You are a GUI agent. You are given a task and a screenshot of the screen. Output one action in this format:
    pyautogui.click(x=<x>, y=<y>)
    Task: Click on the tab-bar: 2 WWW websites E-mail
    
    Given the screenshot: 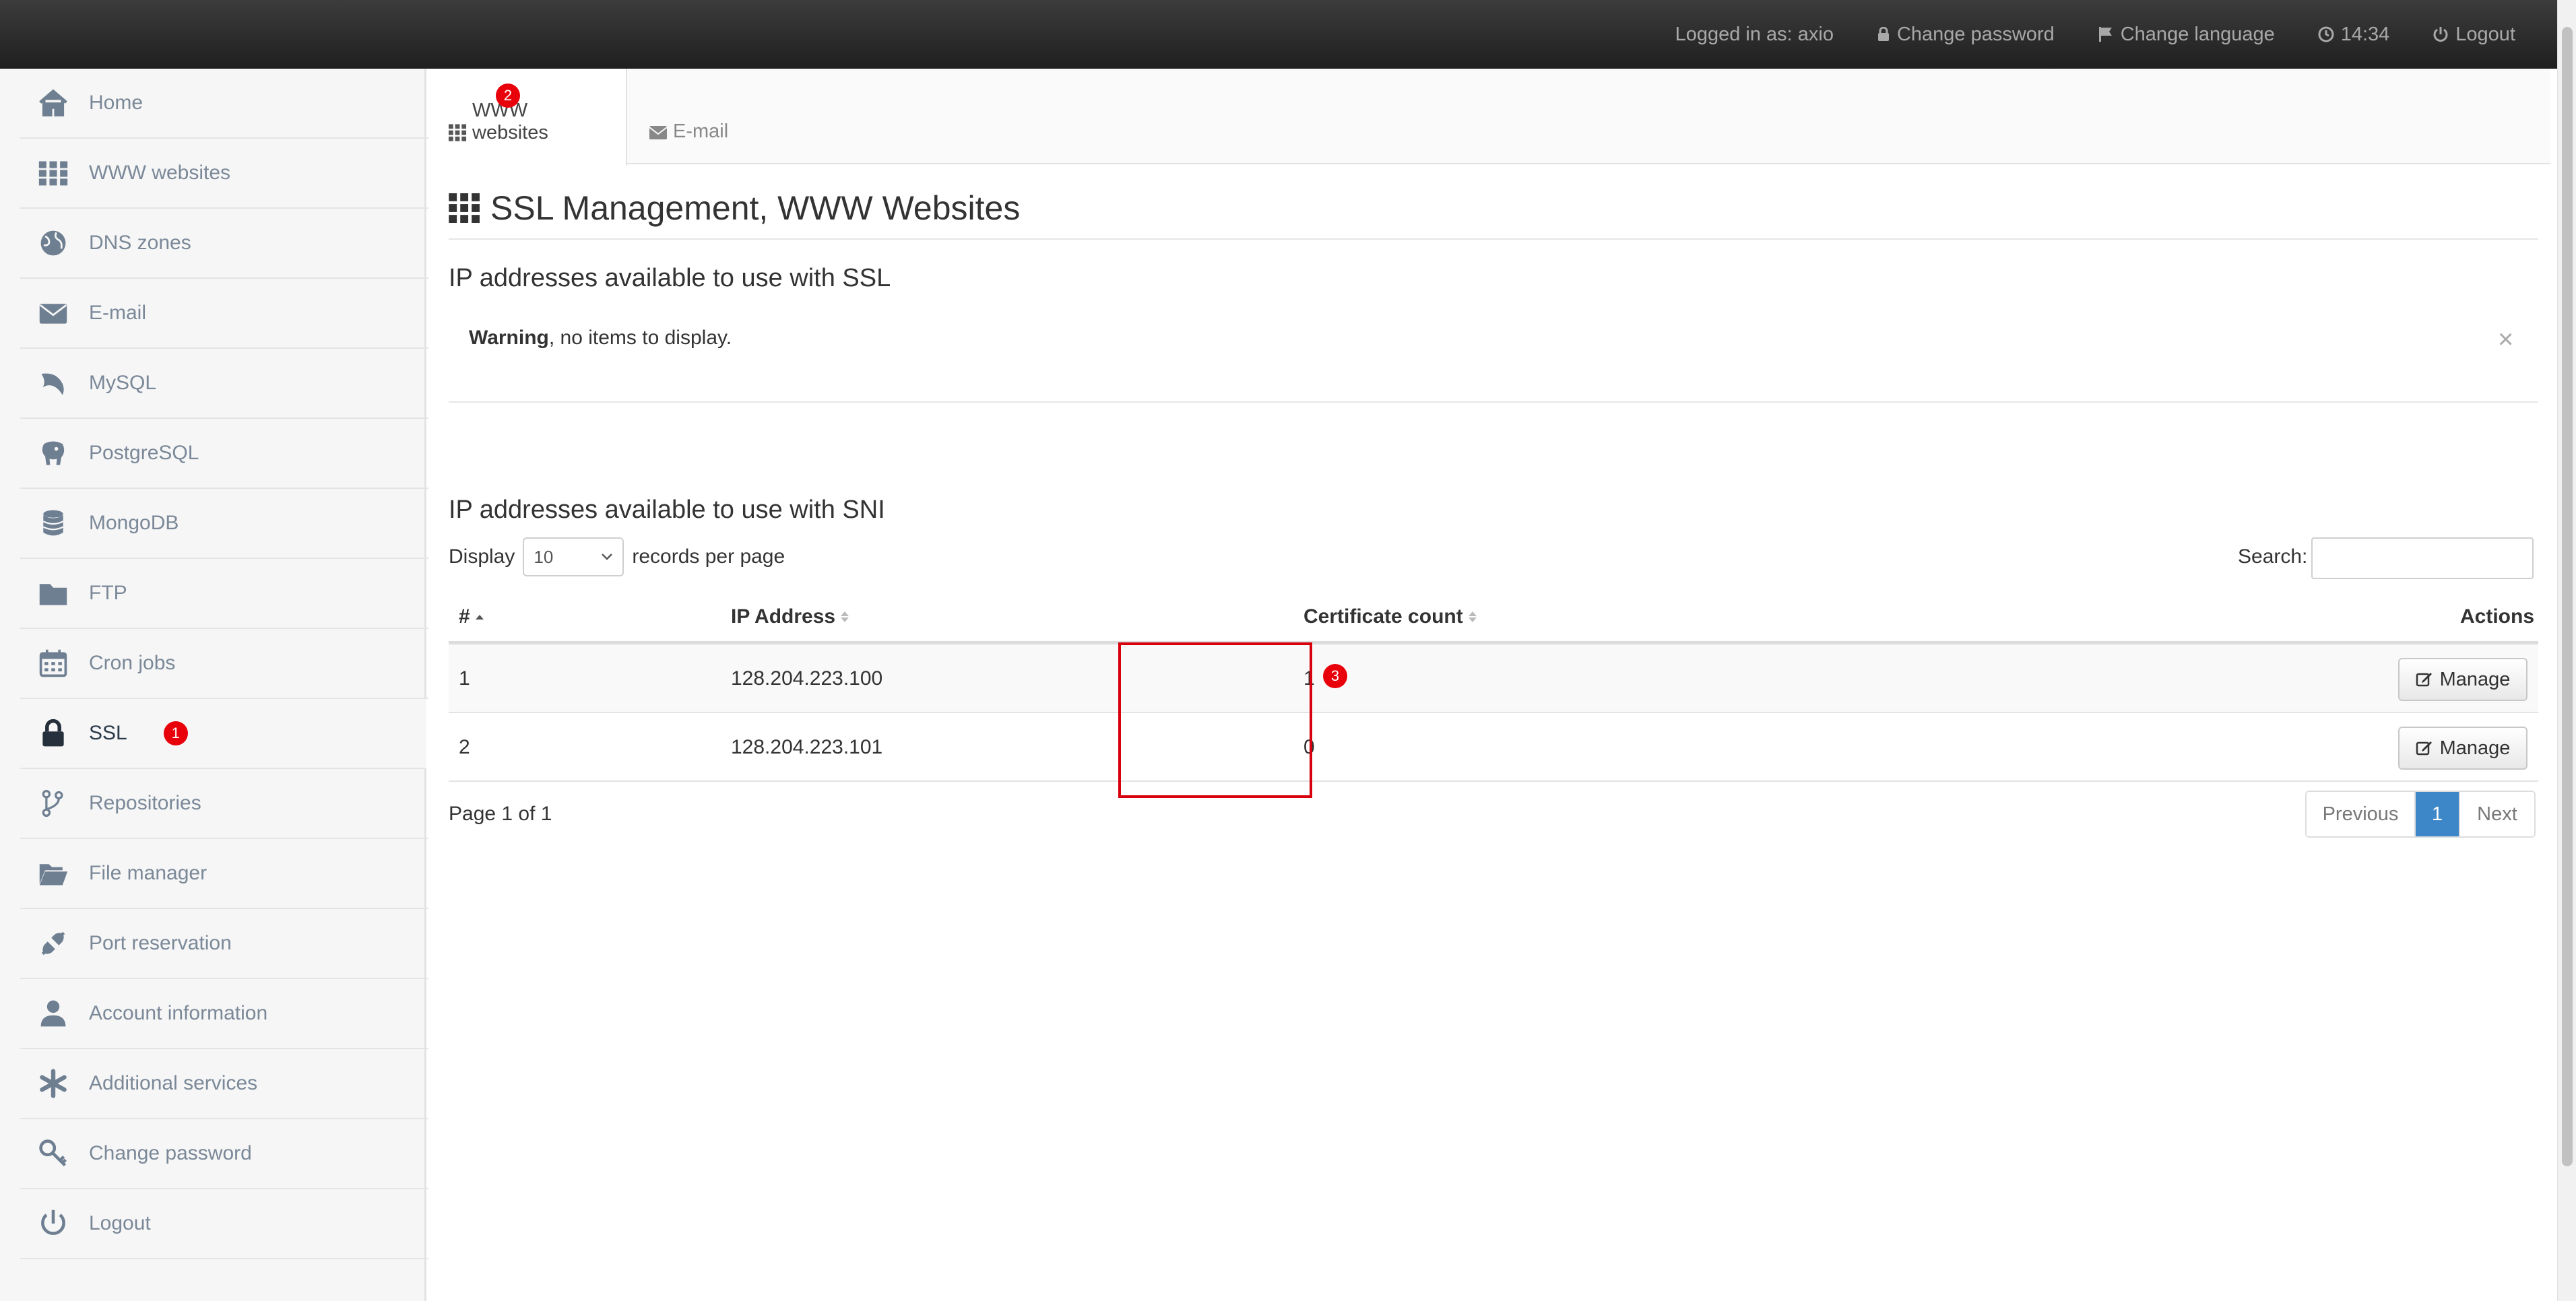 What is the action you would take?
    pyautogui.click(x=1489, y=117)
    